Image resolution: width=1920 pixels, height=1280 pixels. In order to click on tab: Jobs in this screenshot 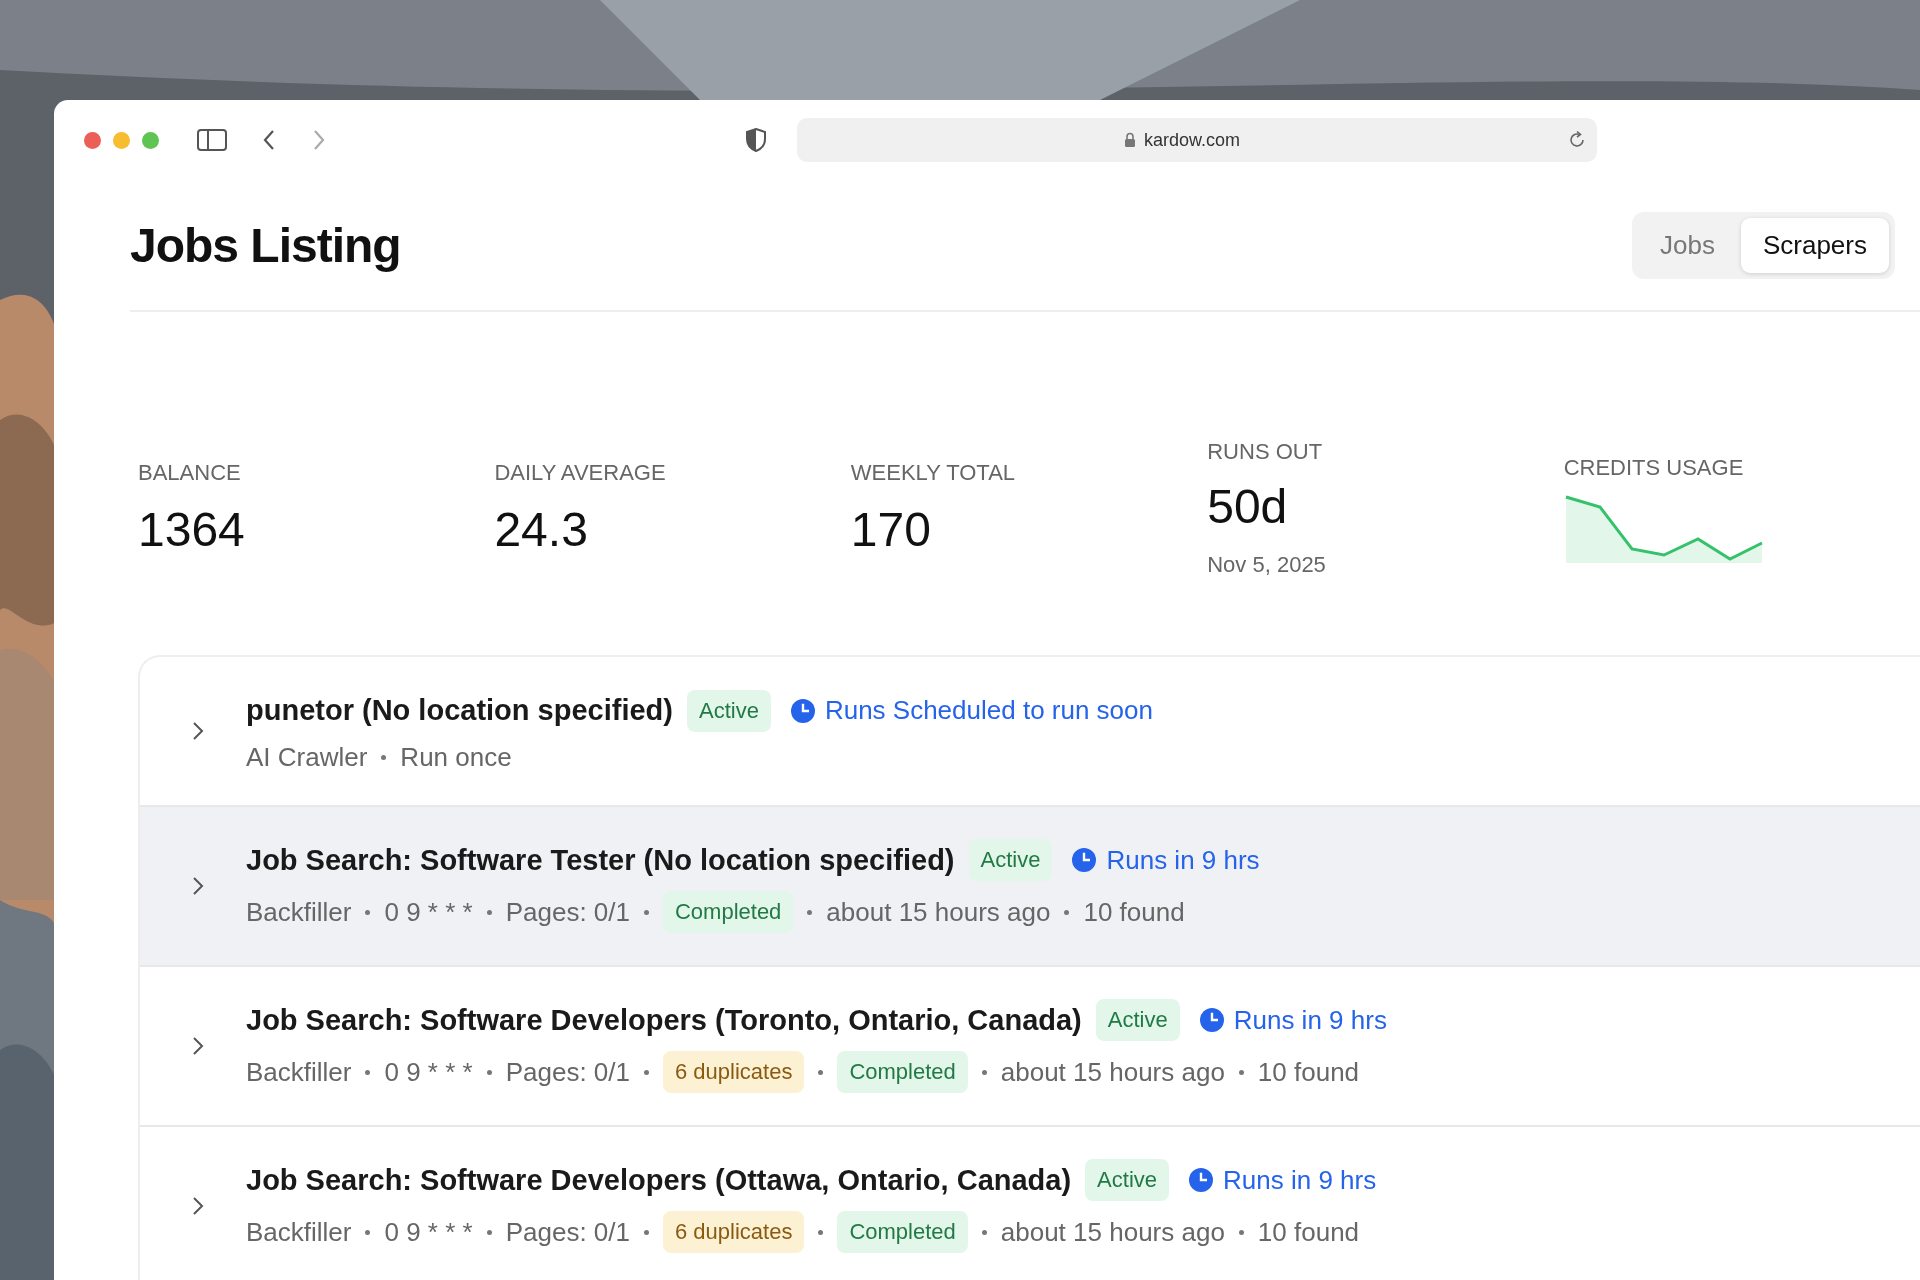, I will do `click(1687, 245)`.